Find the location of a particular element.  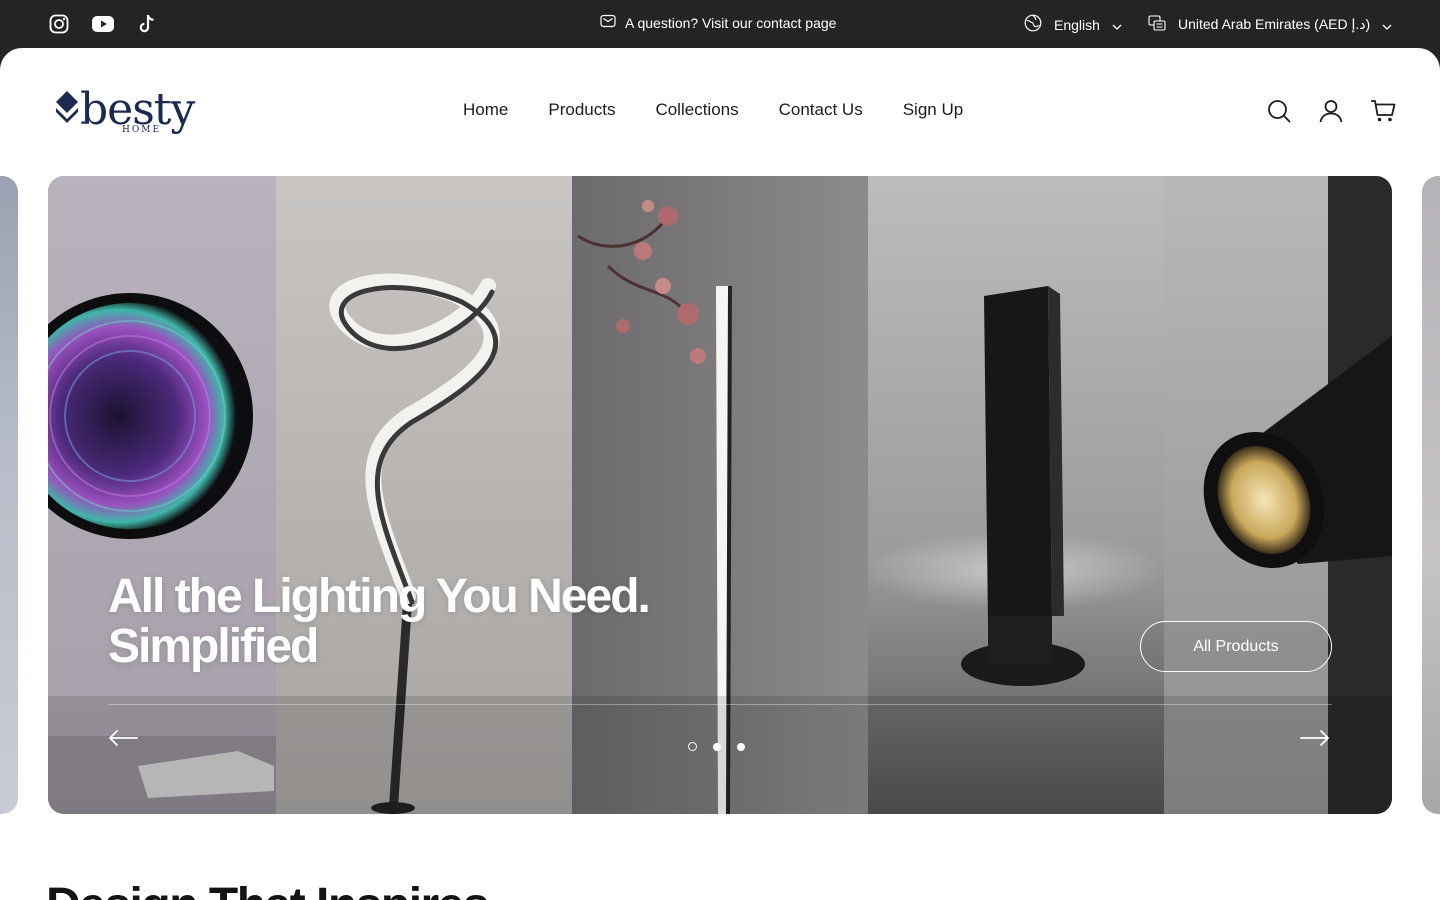

previous-slide-peek is located at coordinates (9, 495).